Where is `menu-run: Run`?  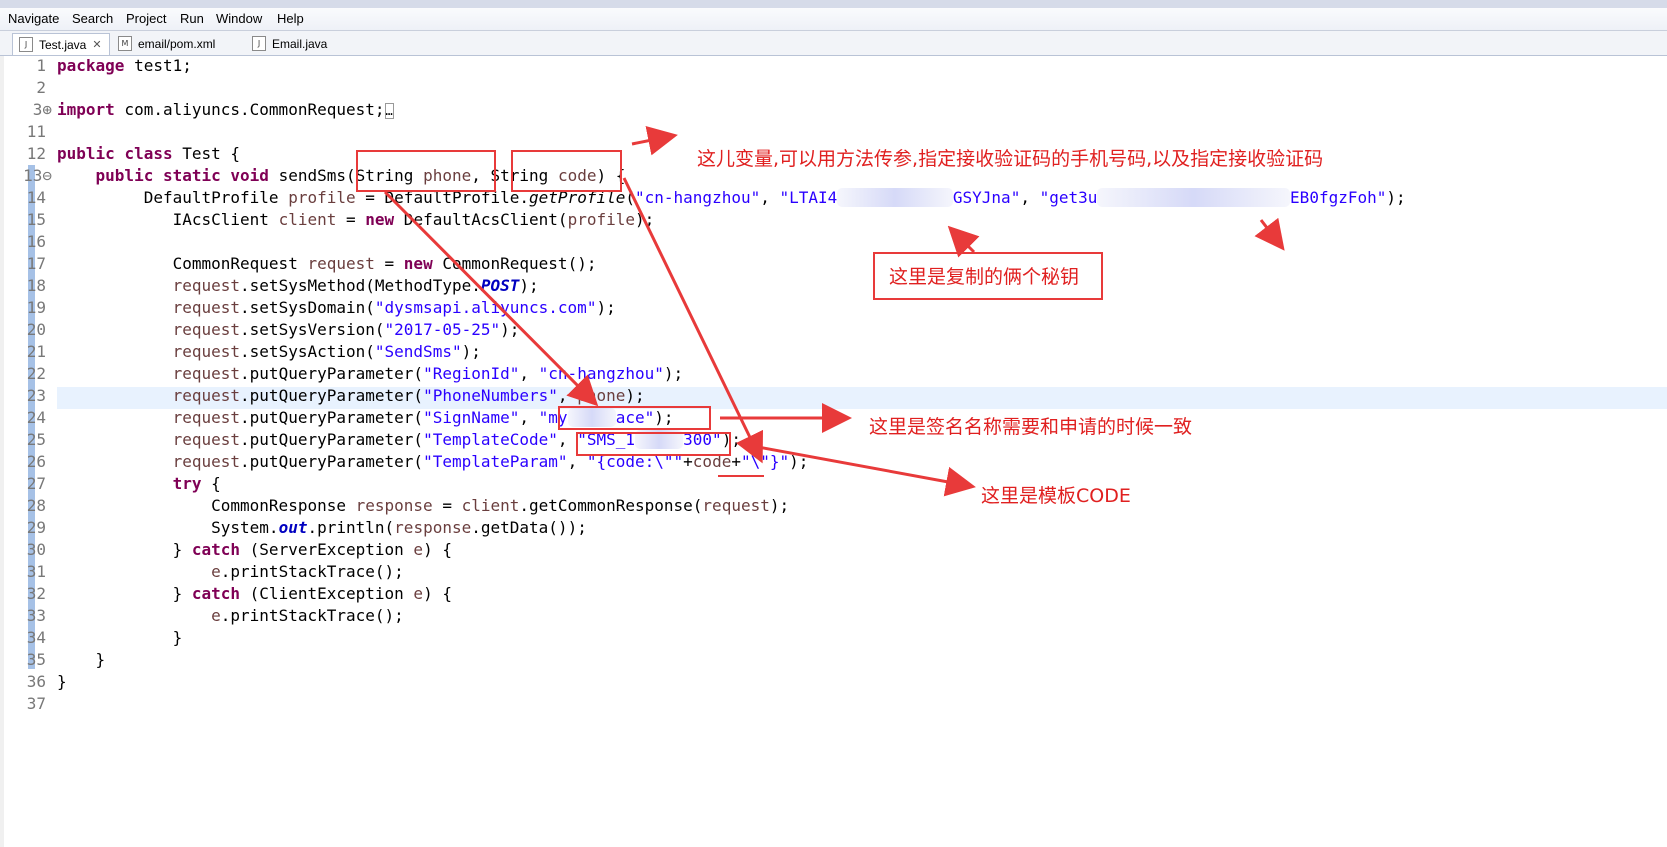
menu-run: Run is located at coordinates (192, 18).